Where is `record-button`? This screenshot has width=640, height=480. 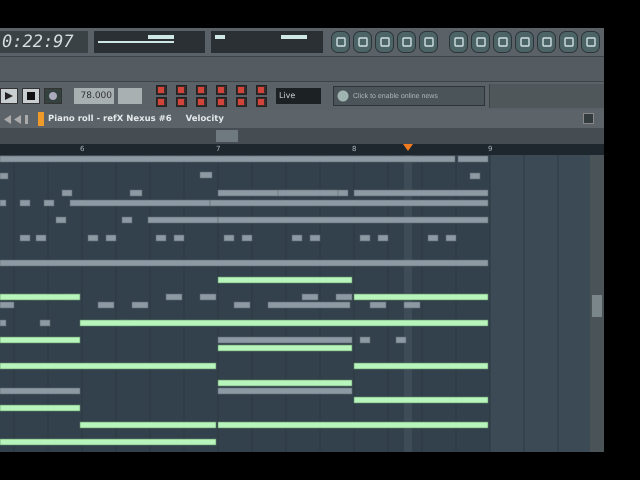
record-button is located at coordinates (53, 96).